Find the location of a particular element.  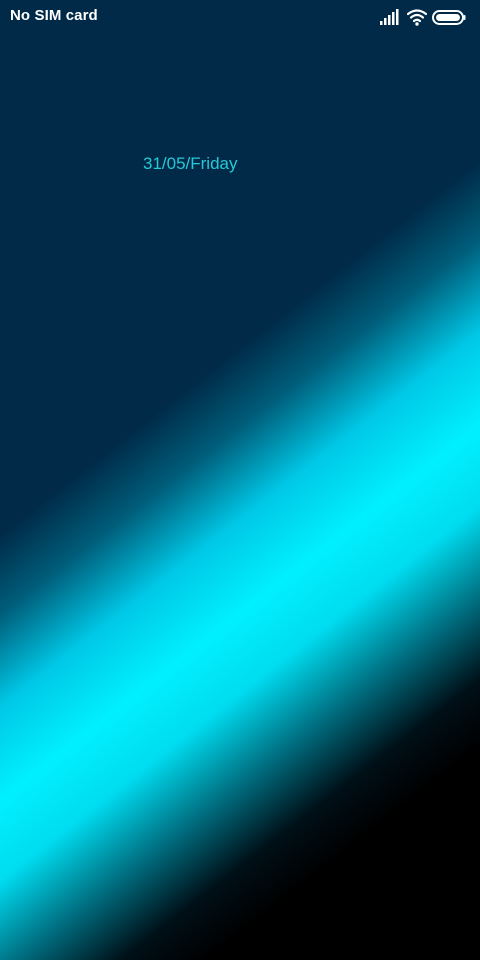

status-icons is located at coordinates (423, 17).